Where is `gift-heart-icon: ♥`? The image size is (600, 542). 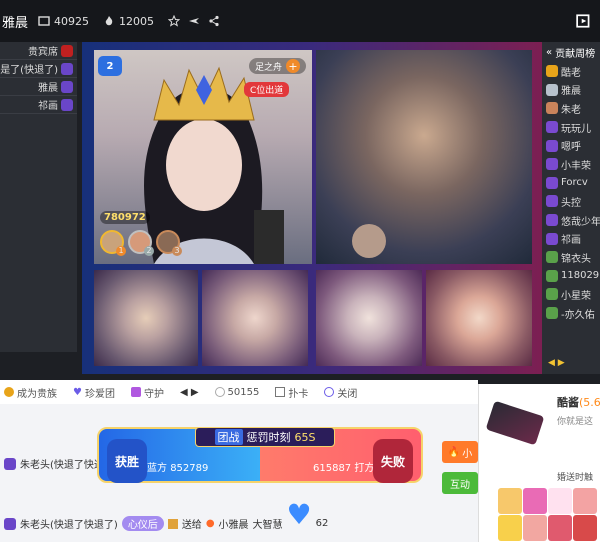
gift-heart-icon: ♥ is located at coordinates (299, 514).